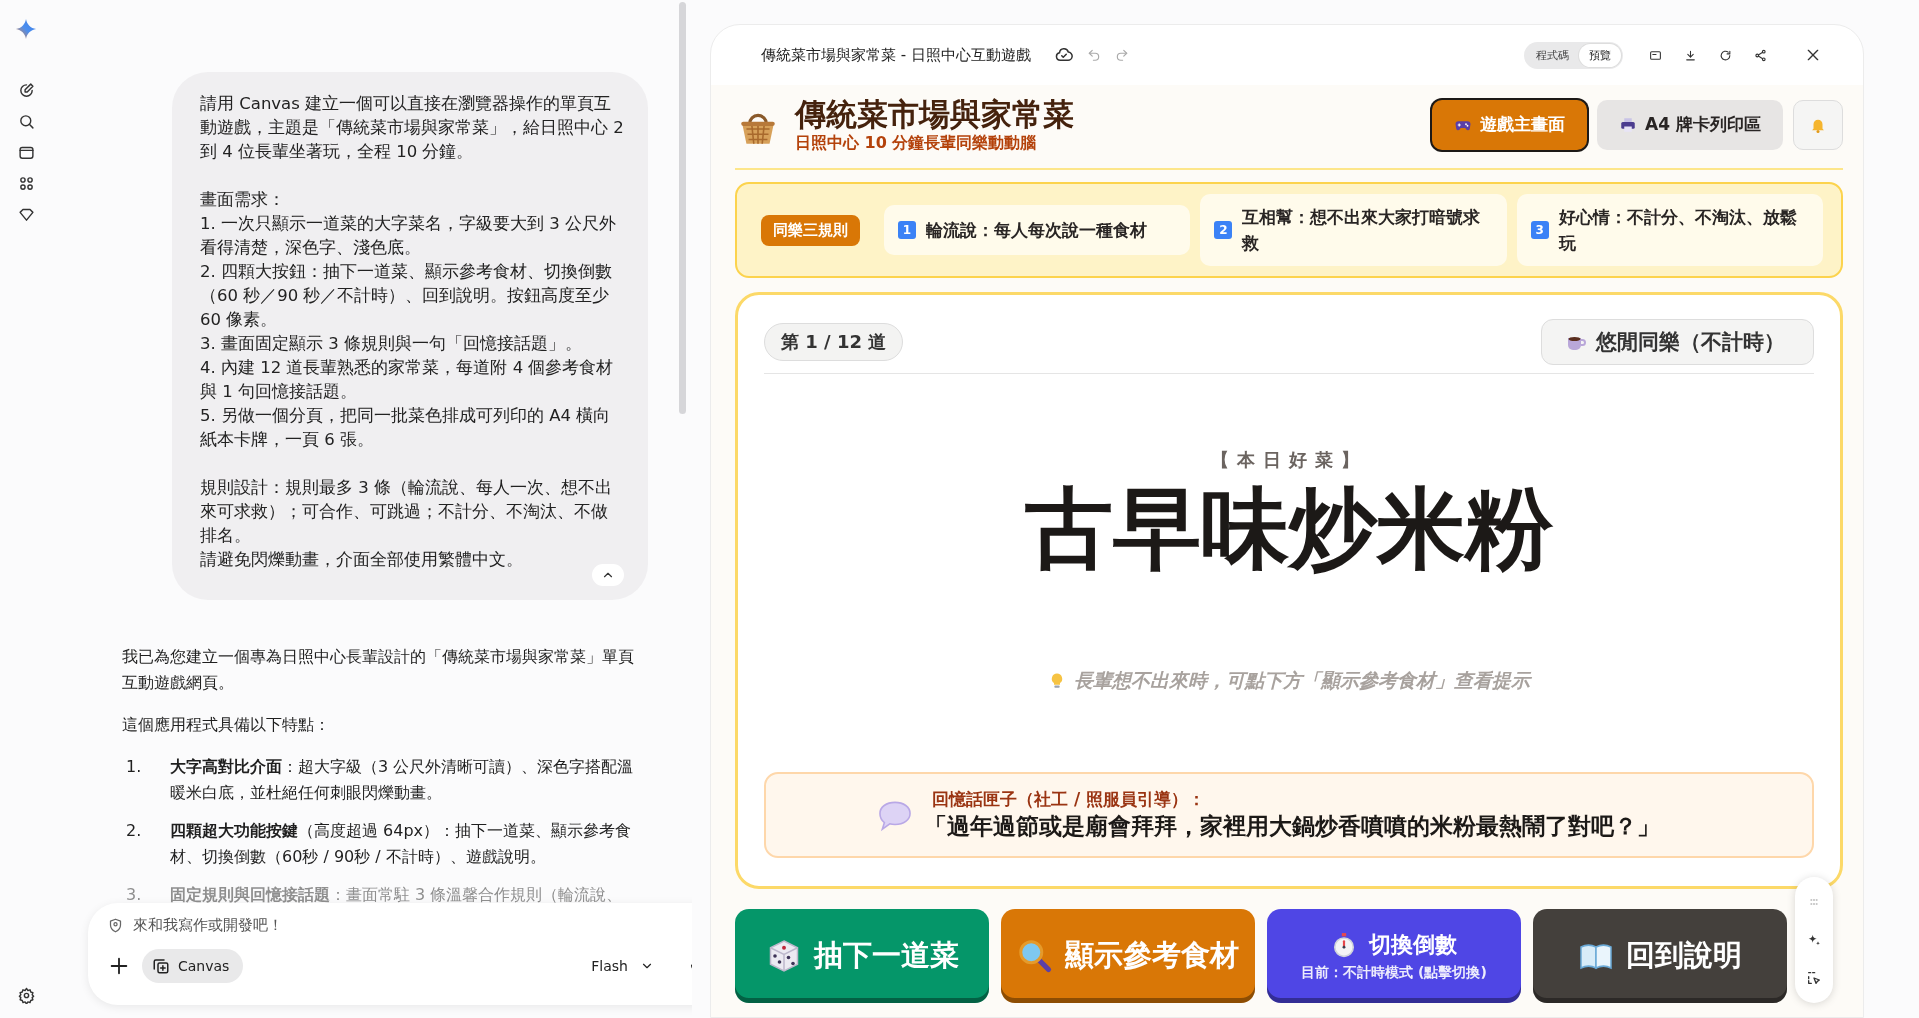 This screenshot has height=1018, width=1919. What do you see at coordinates (407, 380) in the screenshot?
I see `message-text: 4. 內建 12 道長輩熟悉的家常菜，每道附 4 個參考食材與 1 句回憶接話題。` at bounding box center [407, 380].